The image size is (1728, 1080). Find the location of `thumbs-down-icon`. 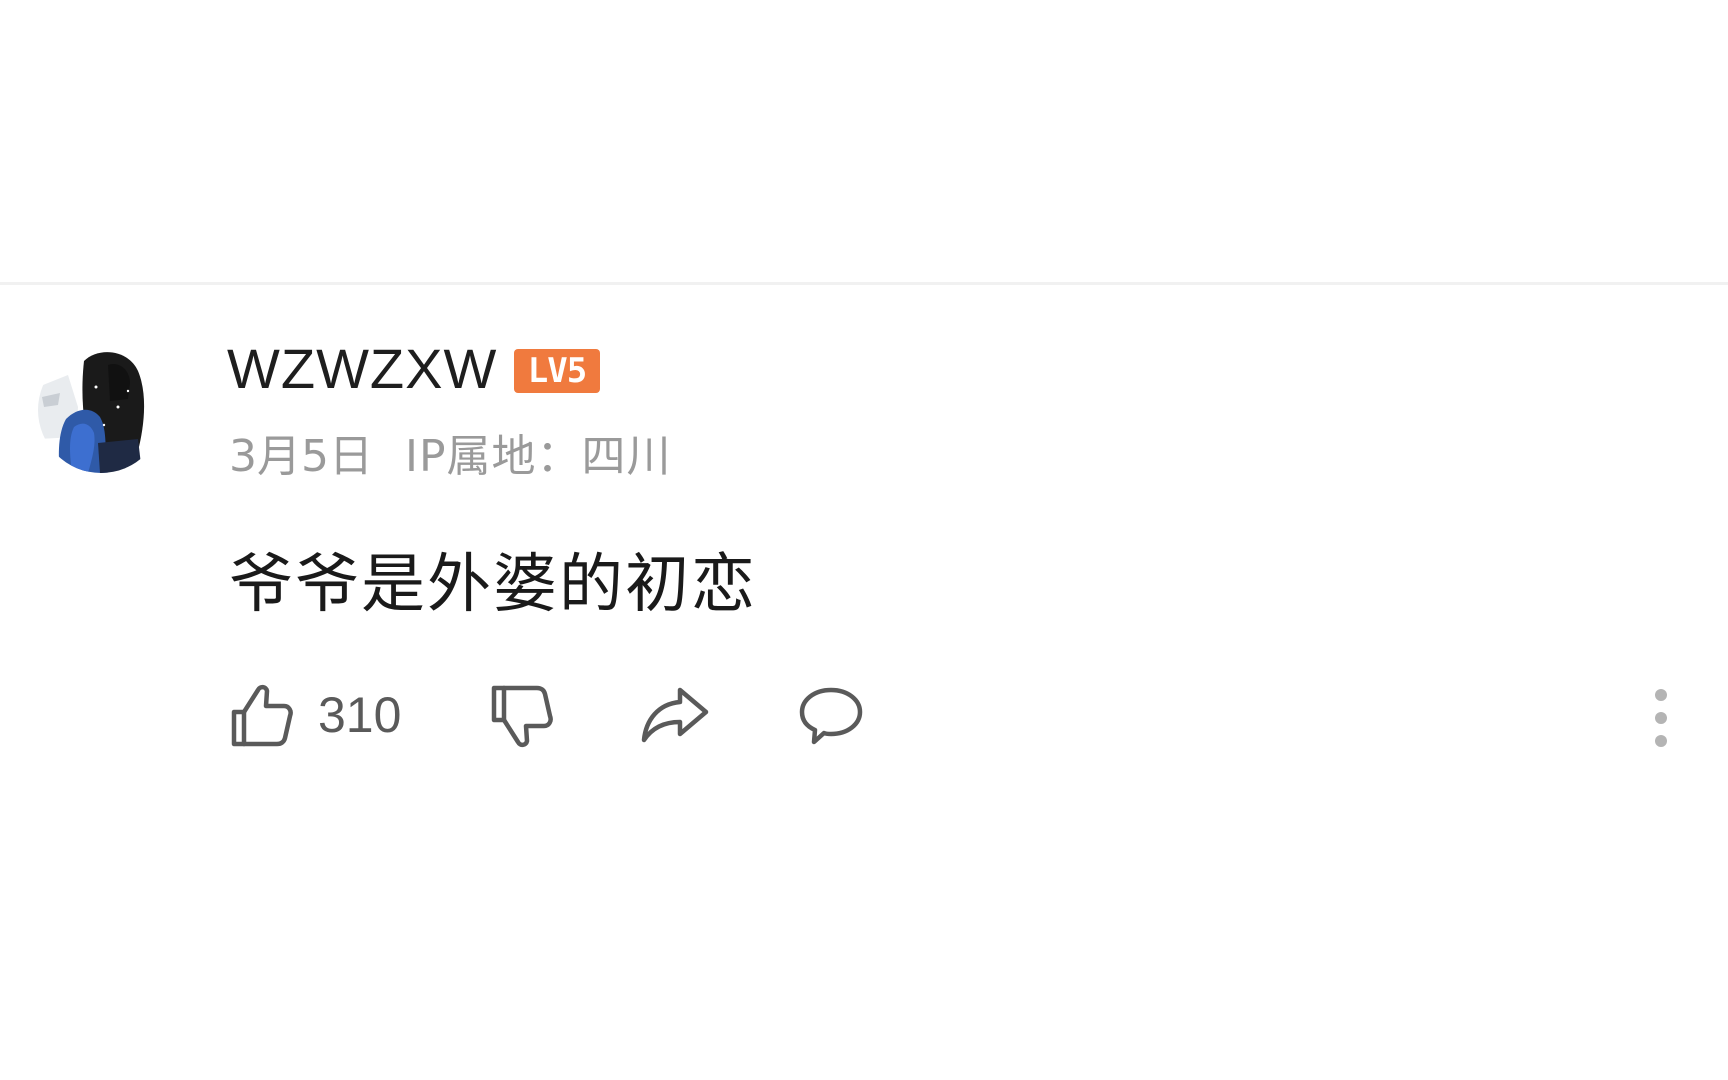

thumbs-down-icon is located at coordinates (522, 716).